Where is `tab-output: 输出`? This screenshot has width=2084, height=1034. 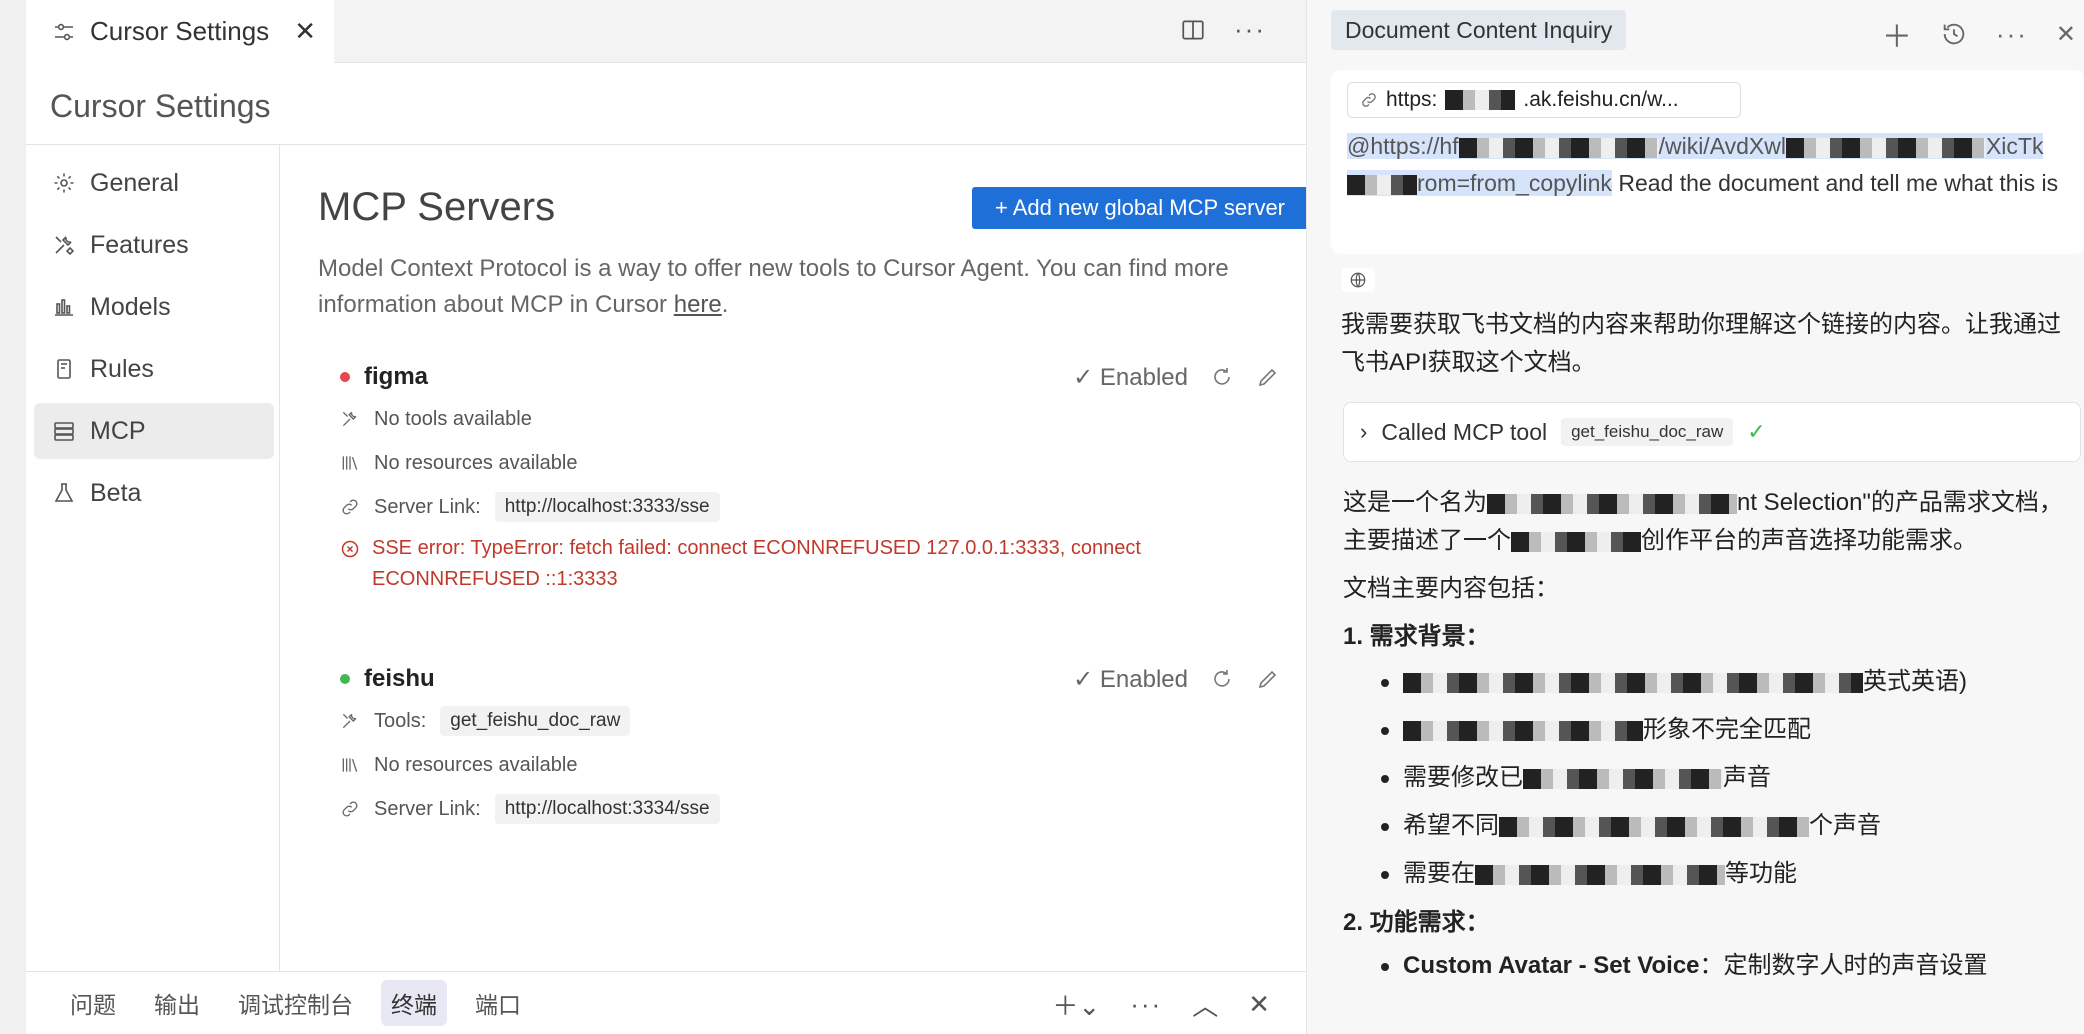 tab-output: 输出 is located at coordinates (177, 1003).